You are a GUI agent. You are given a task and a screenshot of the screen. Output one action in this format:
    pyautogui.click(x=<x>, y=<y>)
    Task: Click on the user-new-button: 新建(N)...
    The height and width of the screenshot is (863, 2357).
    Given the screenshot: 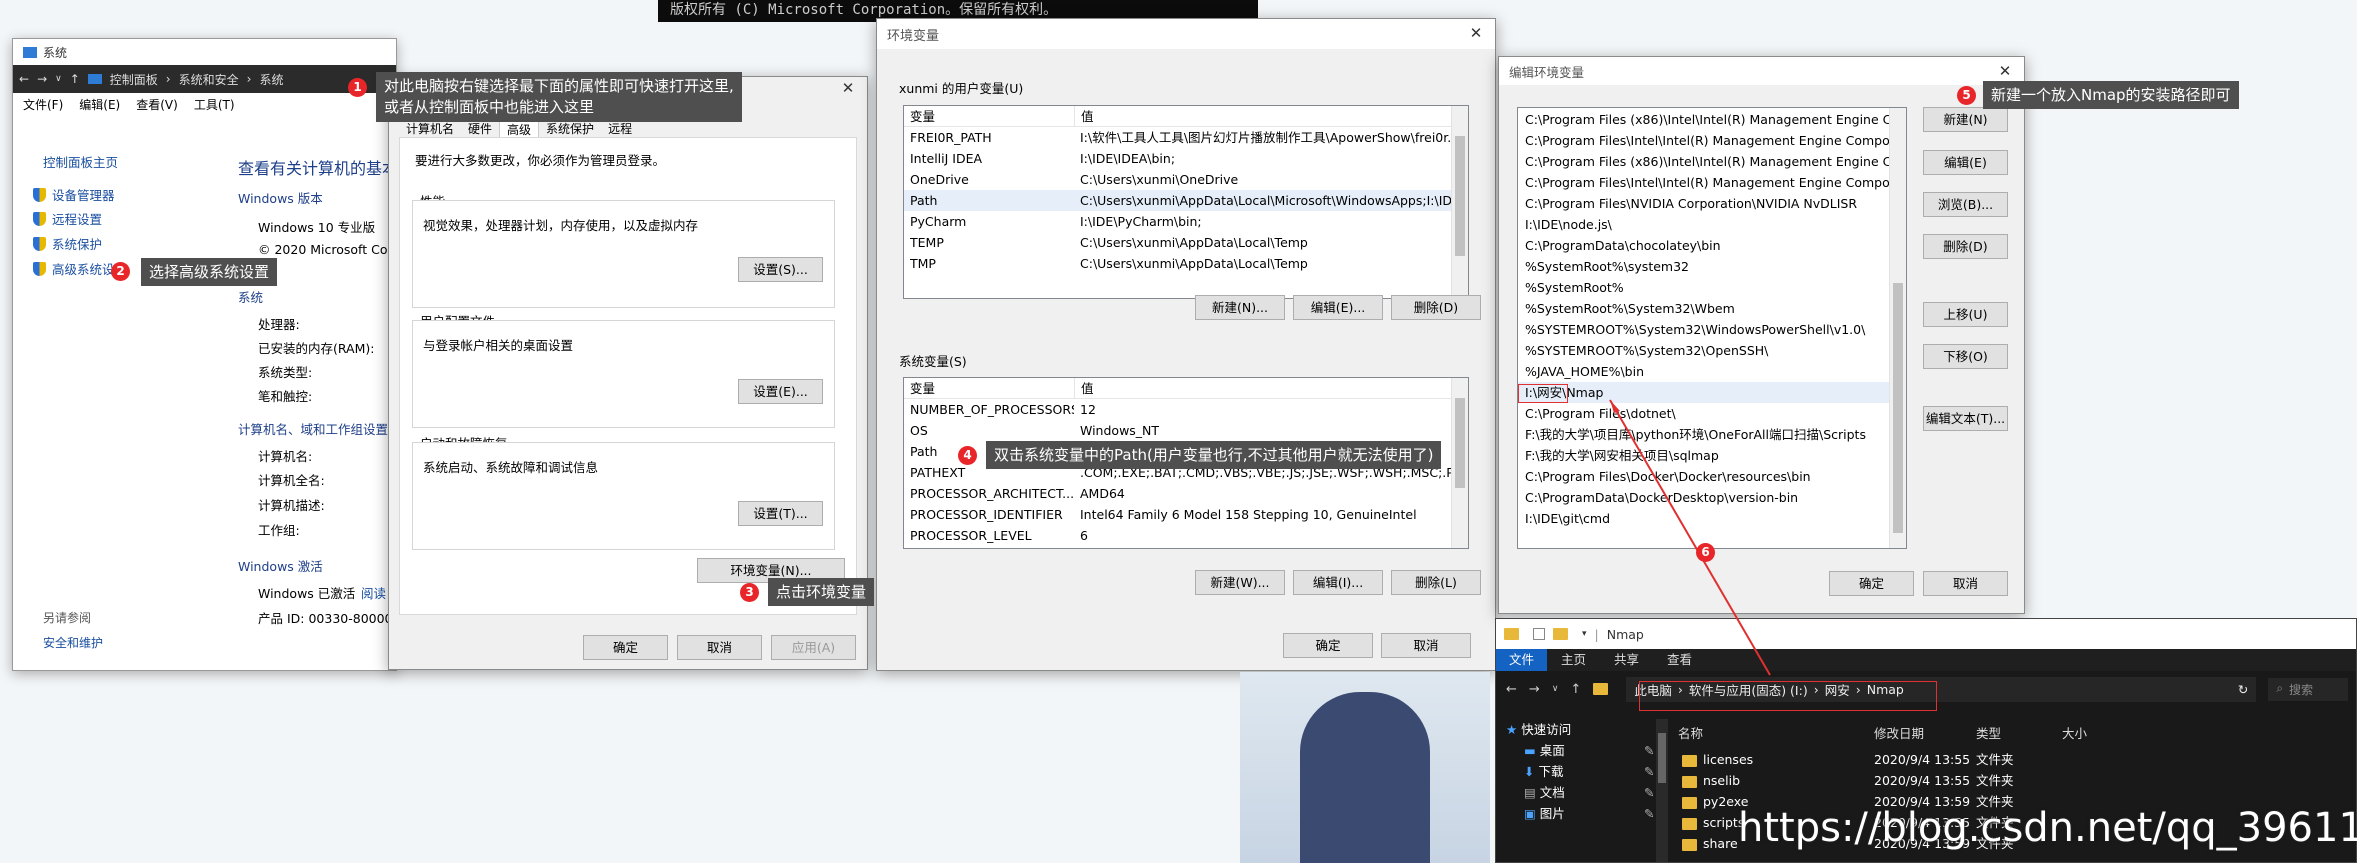 What is the action you would take?
    pyautogui.click(x=1240, y=307)
    